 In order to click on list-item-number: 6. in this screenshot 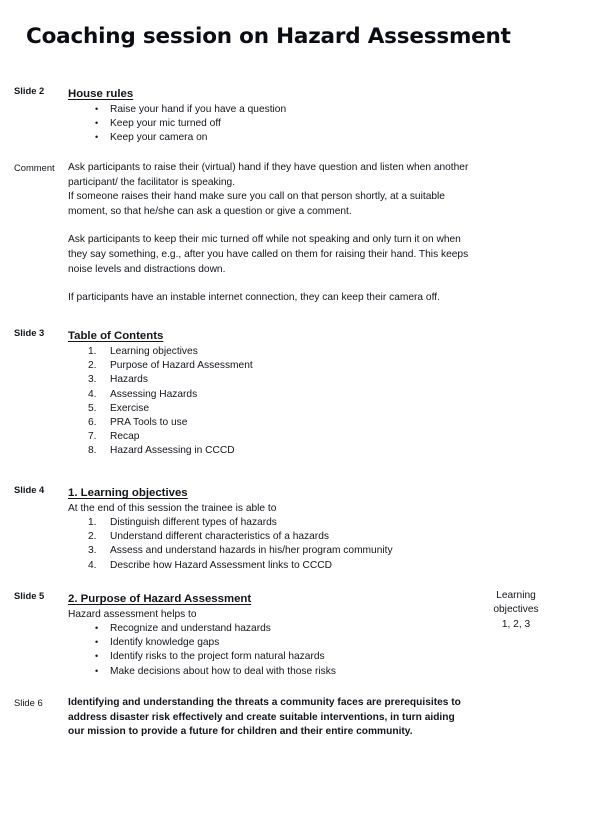, I will do `click(92, 423)`.